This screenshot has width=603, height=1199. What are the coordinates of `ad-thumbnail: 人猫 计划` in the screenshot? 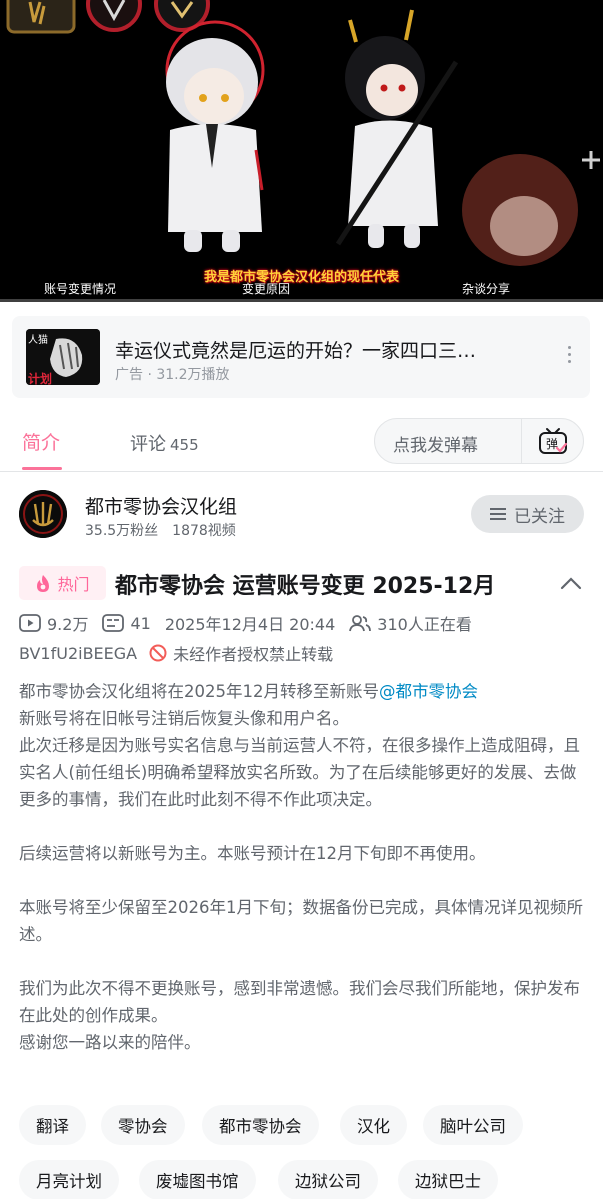 It's located at (63, 357).